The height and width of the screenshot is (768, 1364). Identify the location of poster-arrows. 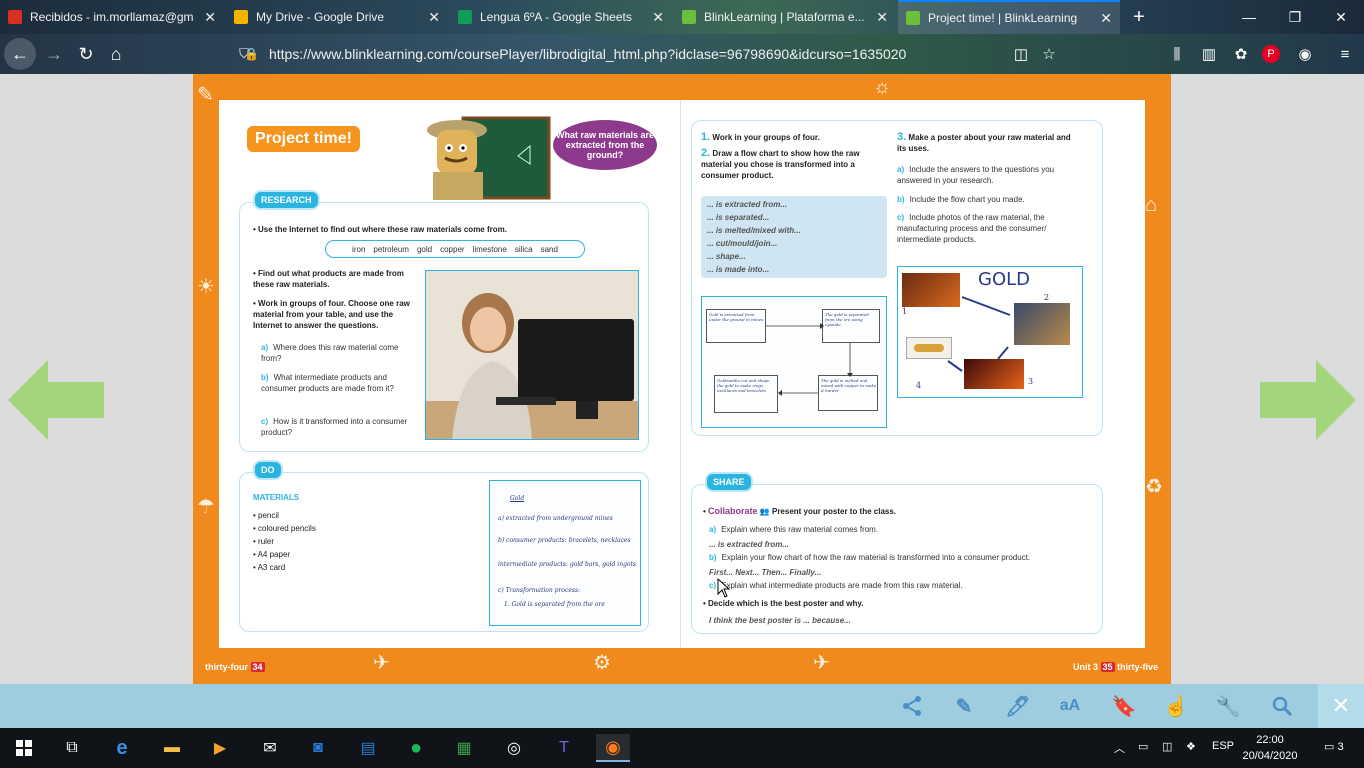
(979, 334).